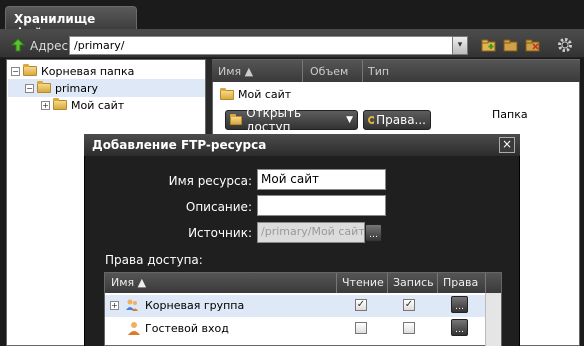  What do you see at coordinates (413, 282) in the screenshot?
I see `column-write: Запись` at bounding box center [413, 282].